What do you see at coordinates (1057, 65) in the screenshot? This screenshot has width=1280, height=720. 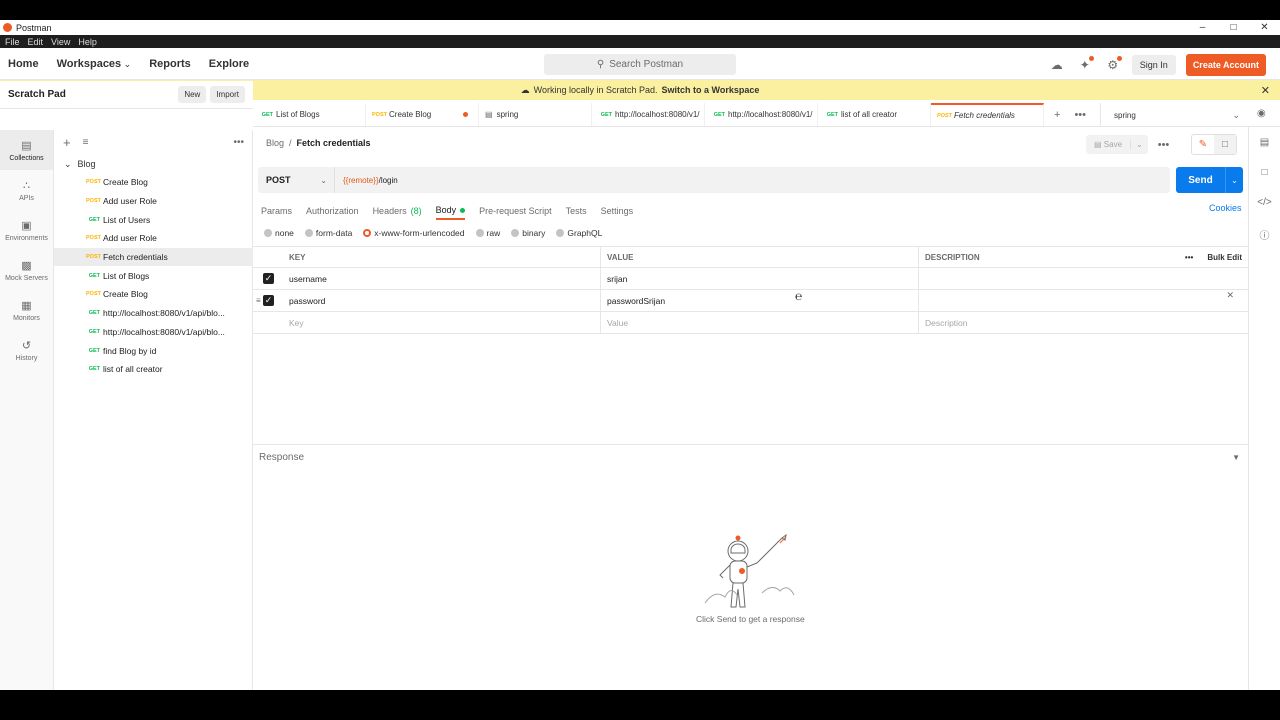 I see `cloud-sync-icon: ☁` at bounding box center [1057, 65].